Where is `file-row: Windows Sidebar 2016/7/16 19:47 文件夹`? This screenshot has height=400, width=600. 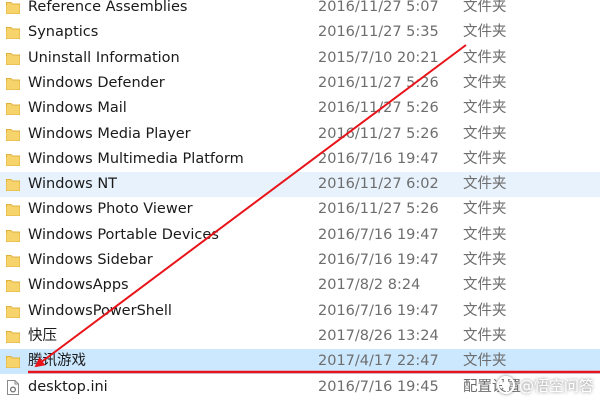
file-row: Windows Sidebar 2016/7/16 19:47 文件夹 is located at coordinates (300, 260).